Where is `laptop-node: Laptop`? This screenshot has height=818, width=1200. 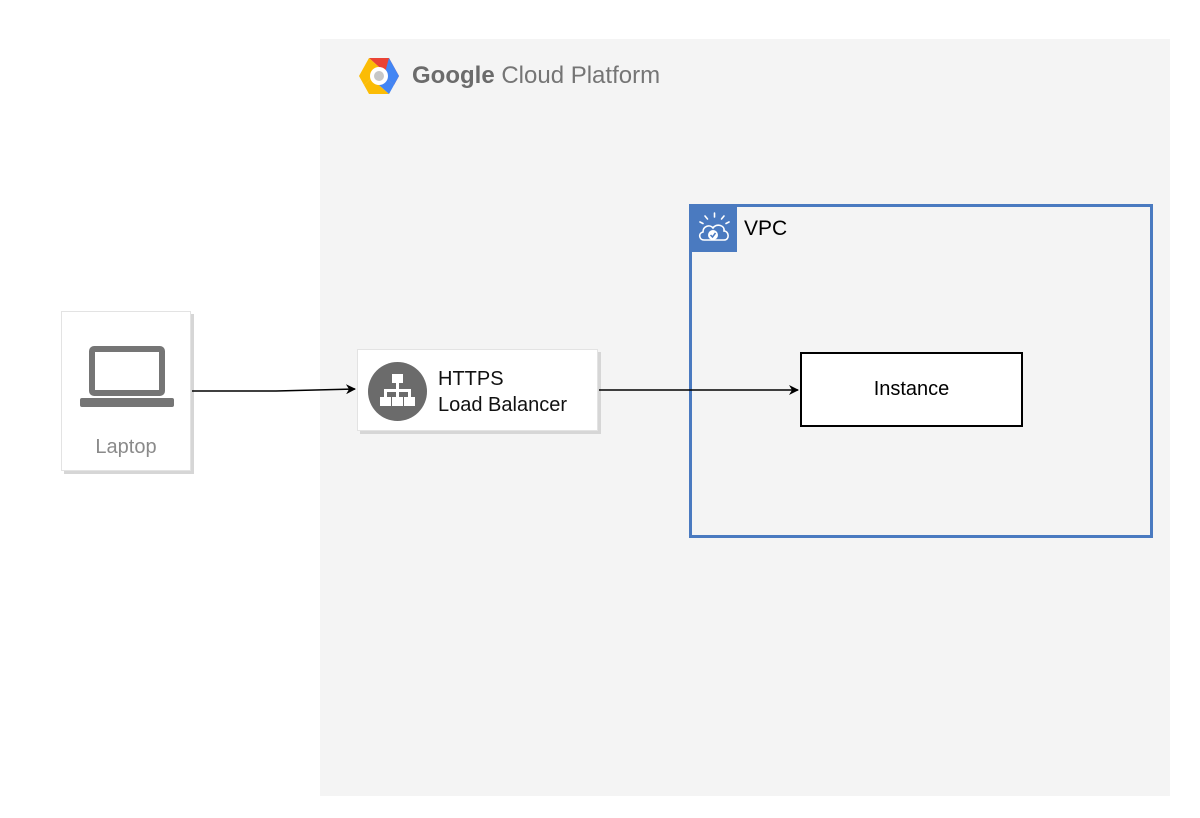
laptop-node: Laptop is located at coordinates (126, 391).